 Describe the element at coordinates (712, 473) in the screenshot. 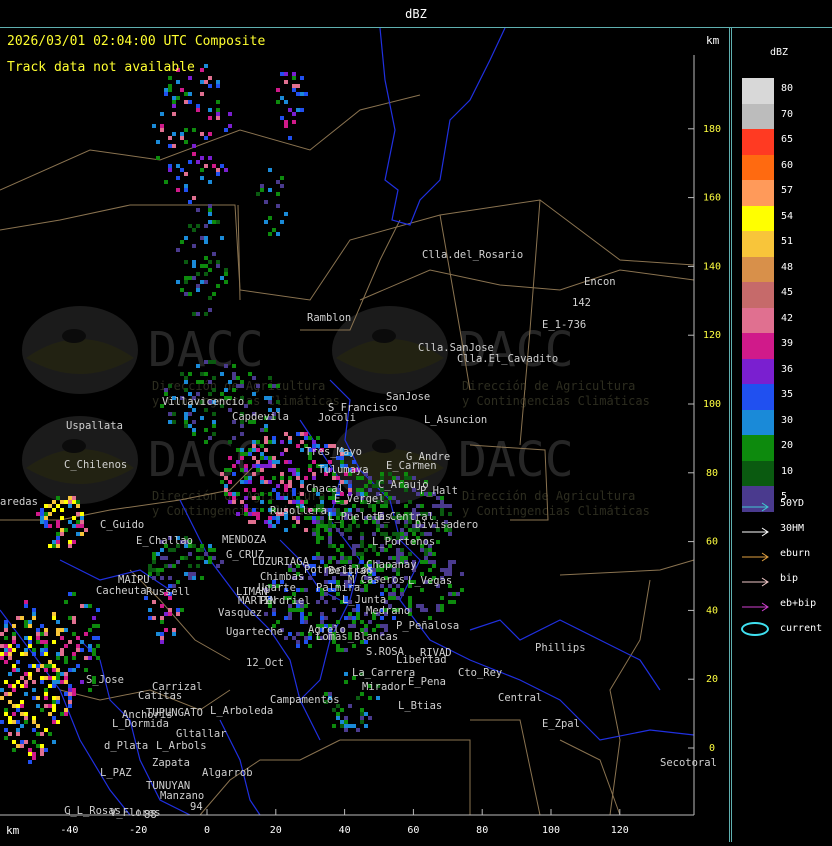

I see `y-tick-label: 80` at that location.